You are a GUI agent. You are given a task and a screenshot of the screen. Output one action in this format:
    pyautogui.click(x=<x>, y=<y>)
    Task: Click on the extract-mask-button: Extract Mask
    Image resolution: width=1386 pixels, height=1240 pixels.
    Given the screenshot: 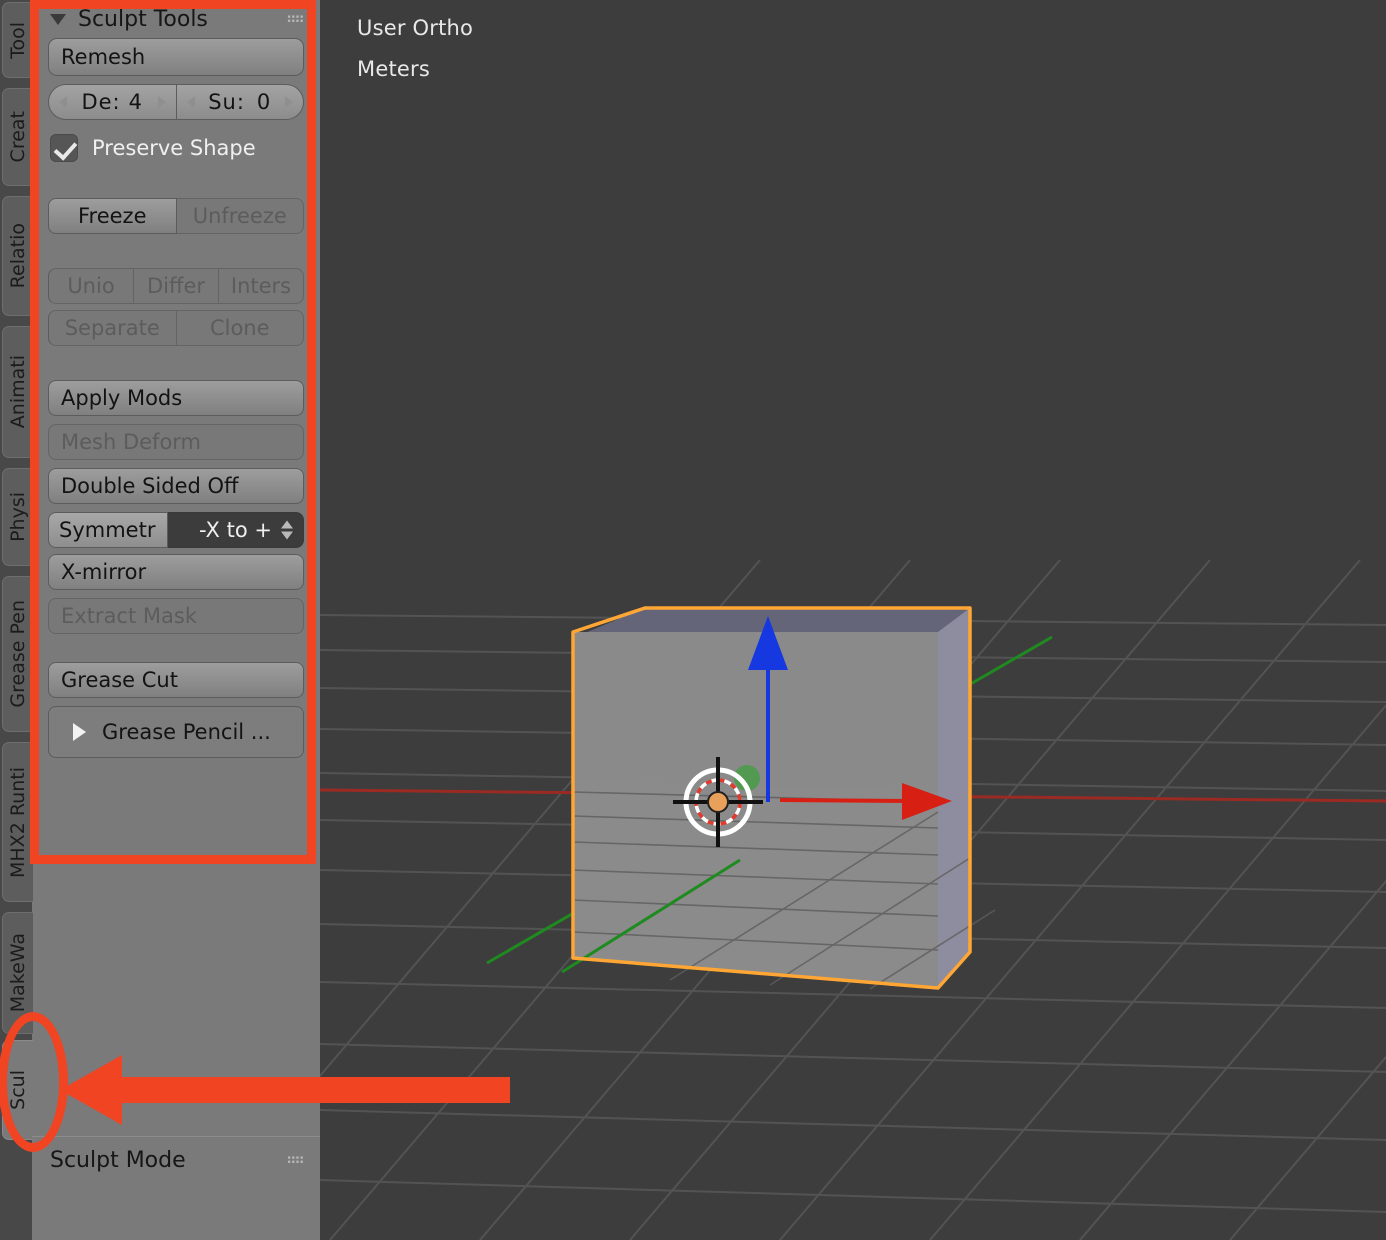 What is the action you would take?
    pyautogui.click(x=176, y=616)
    